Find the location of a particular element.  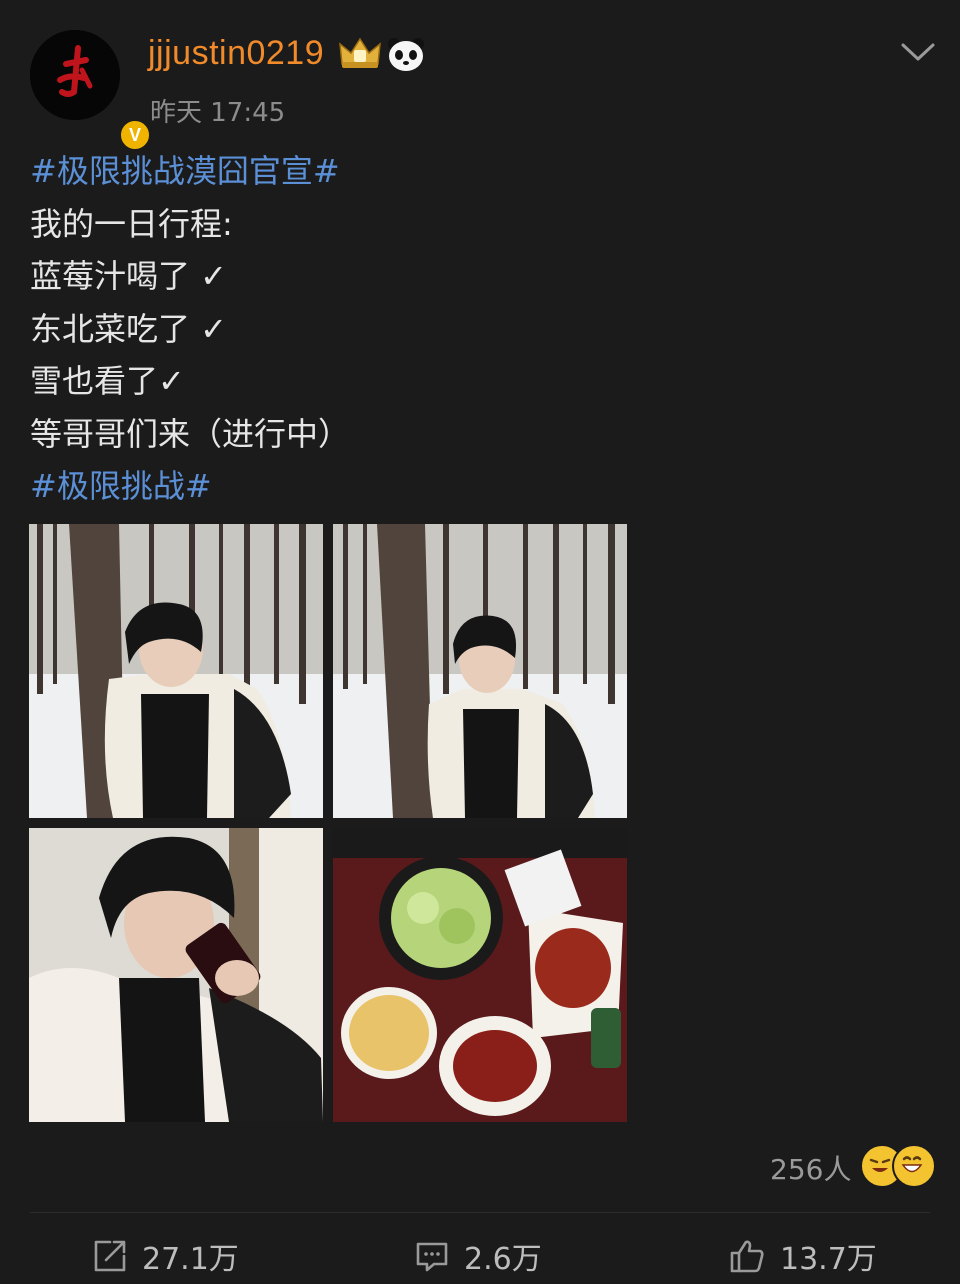

avatar-logo is located at coordinates (75, 75).